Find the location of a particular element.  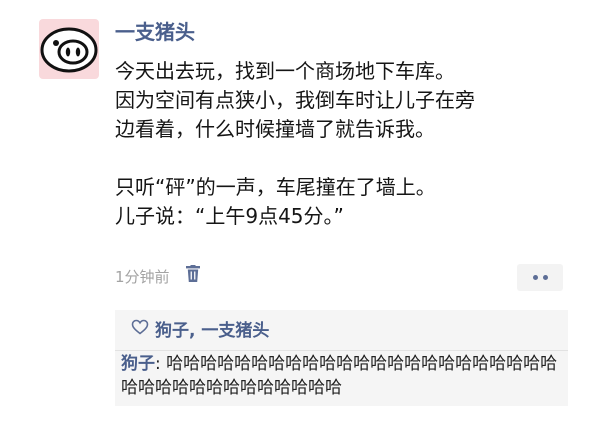

divider is located at coordinates (341, 350).